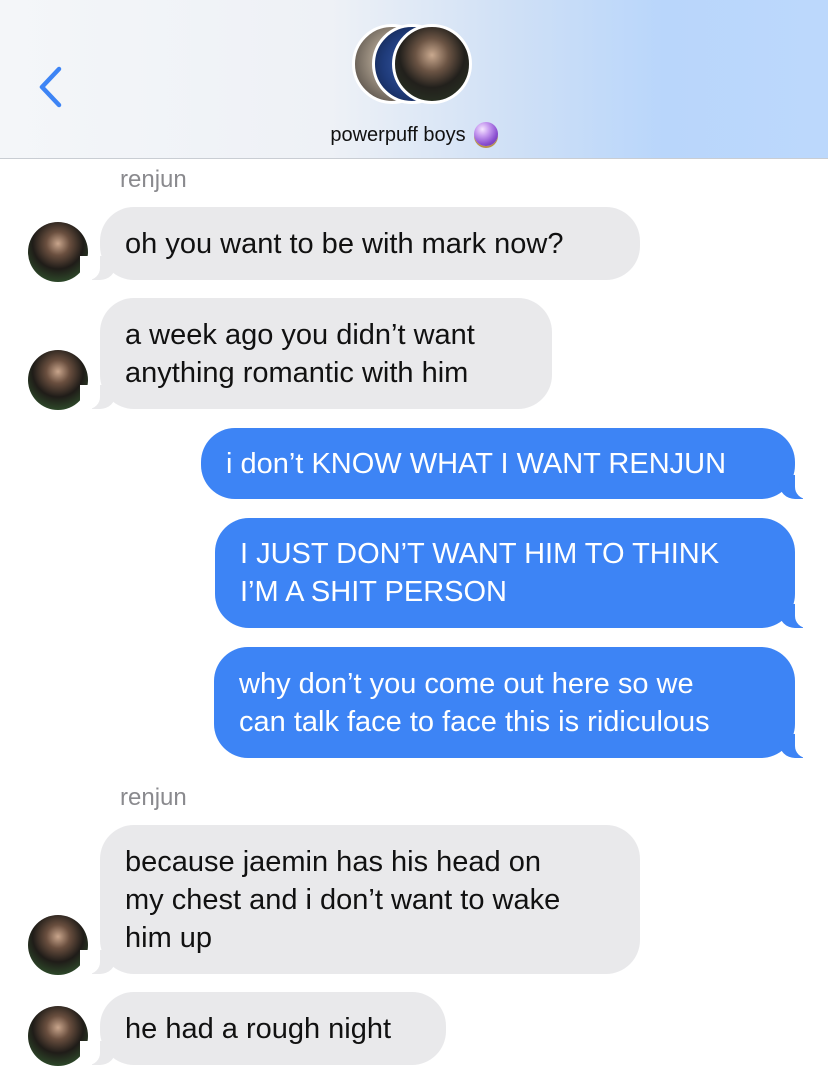  I want to click on group-avatar-stack, so click(414, 66).